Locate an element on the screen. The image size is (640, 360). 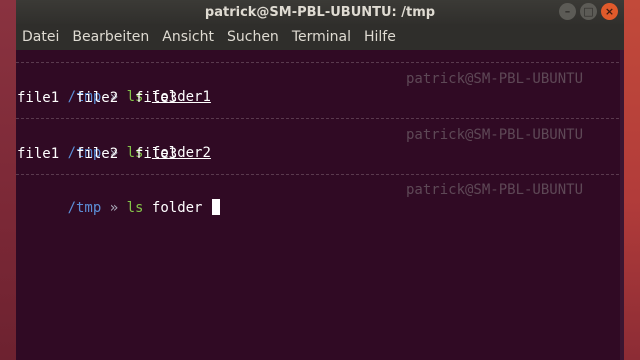
command-input: folder is located at coordinates (177, 208).